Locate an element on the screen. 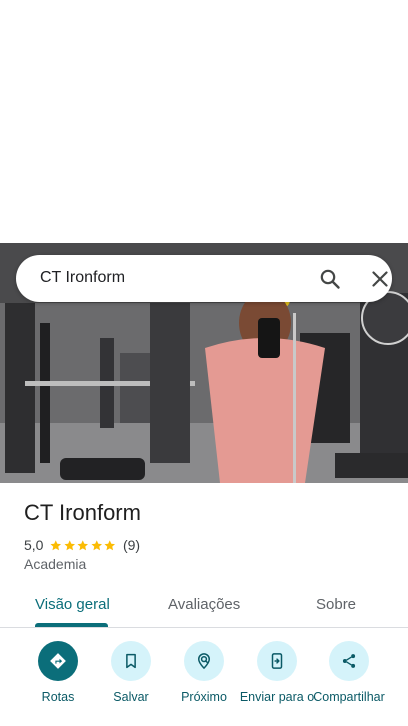 This screenshot has height=726, width=408. nearby-button-circle is located at coordinates (204, 661).